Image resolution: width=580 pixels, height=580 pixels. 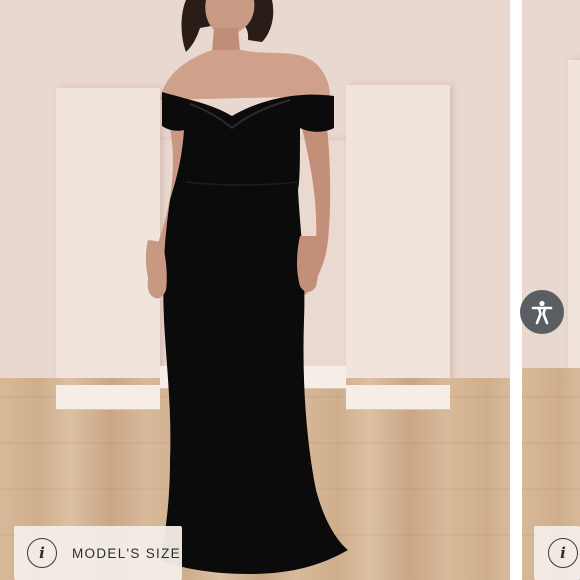 What do you see at coordinates (574, 225) in the screenshot?
I see `backdrop-panel-next` at bounding box center [574, 225].